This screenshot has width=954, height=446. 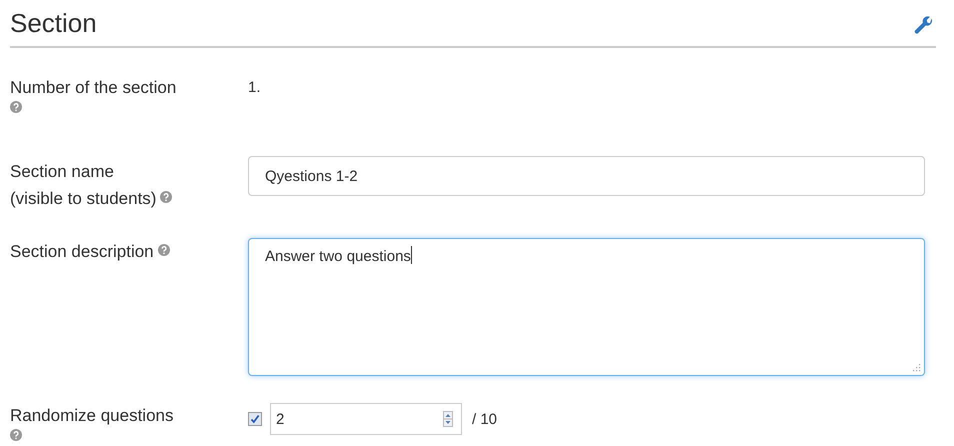 What do you see at coordinates (254, 87) in the screenshot?
I see `section-number: 1.` at bounding box center [254, 87].